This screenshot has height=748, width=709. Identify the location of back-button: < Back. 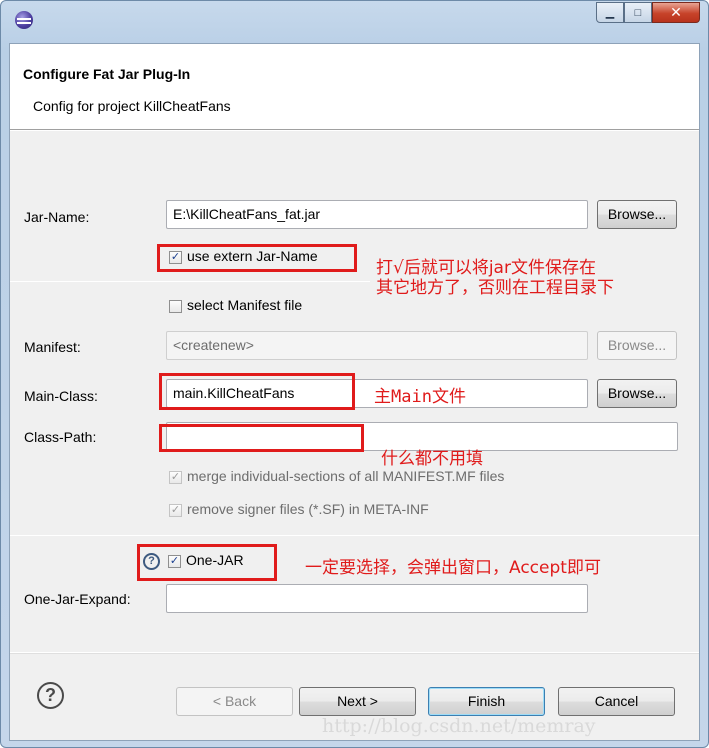
(234, 701).